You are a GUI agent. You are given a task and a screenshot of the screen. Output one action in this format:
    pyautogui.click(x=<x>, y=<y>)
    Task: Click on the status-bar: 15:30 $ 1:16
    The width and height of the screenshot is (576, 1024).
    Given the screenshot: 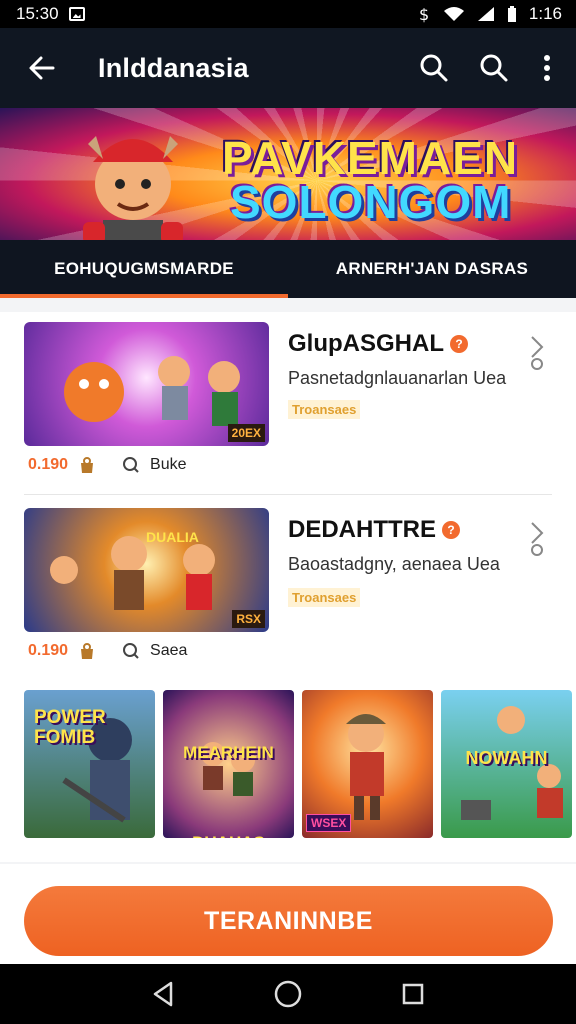 What is the action you would take?
    pyautogui.click(x=288, y=14)
    